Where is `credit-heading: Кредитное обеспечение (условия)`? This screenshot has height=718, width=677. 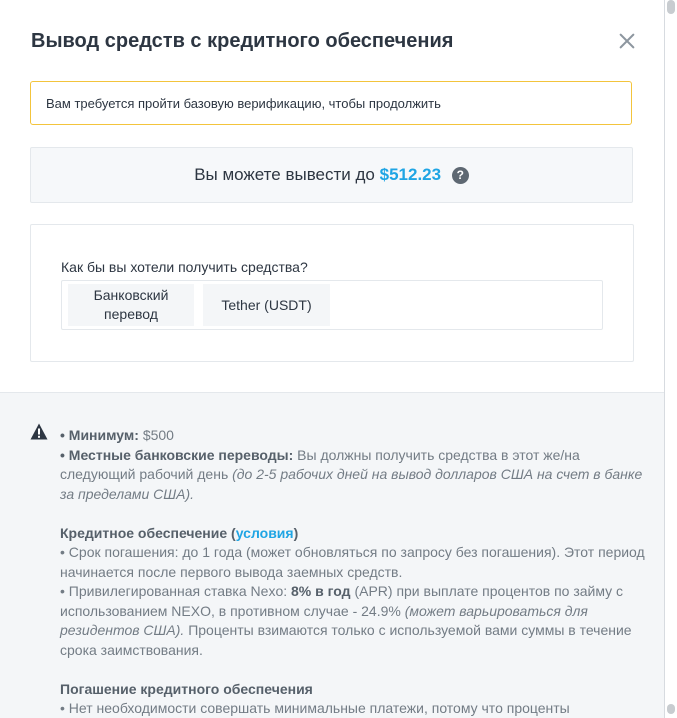
credit-heading: Кредитное обеспечение (условия) is located at coordinates (355, 534).